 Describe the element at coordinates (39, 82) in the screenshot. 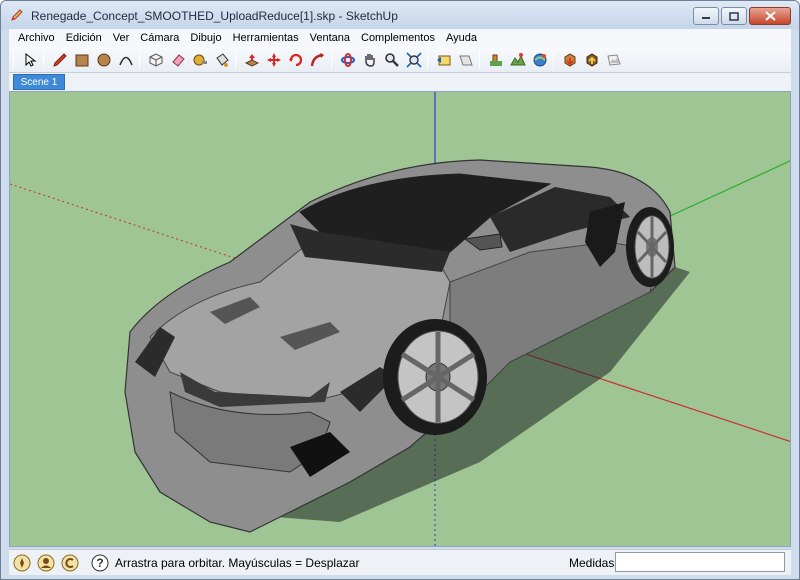

I see `scene-tab: Scene 1` at that location.